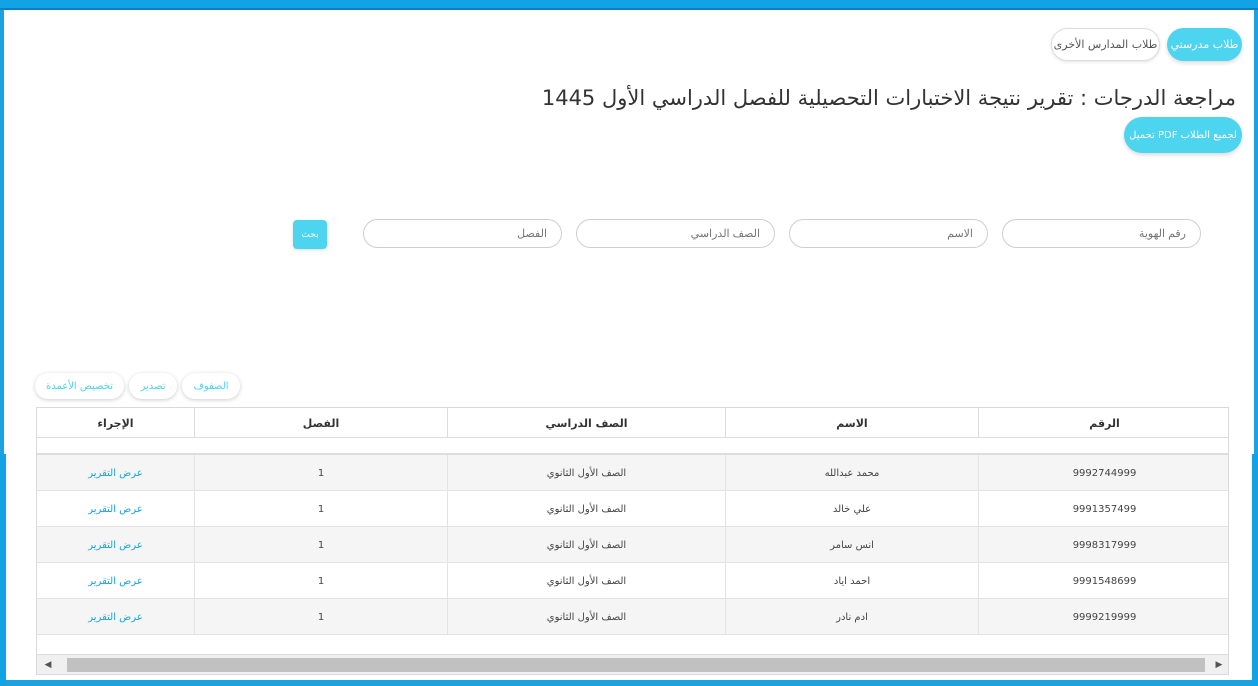 This screenshot has height=686, width=1258. What do you see at coordinates (115, 423) in the screenshot?
I see `header-action: الإجراء` at bounding box center [115, 423].